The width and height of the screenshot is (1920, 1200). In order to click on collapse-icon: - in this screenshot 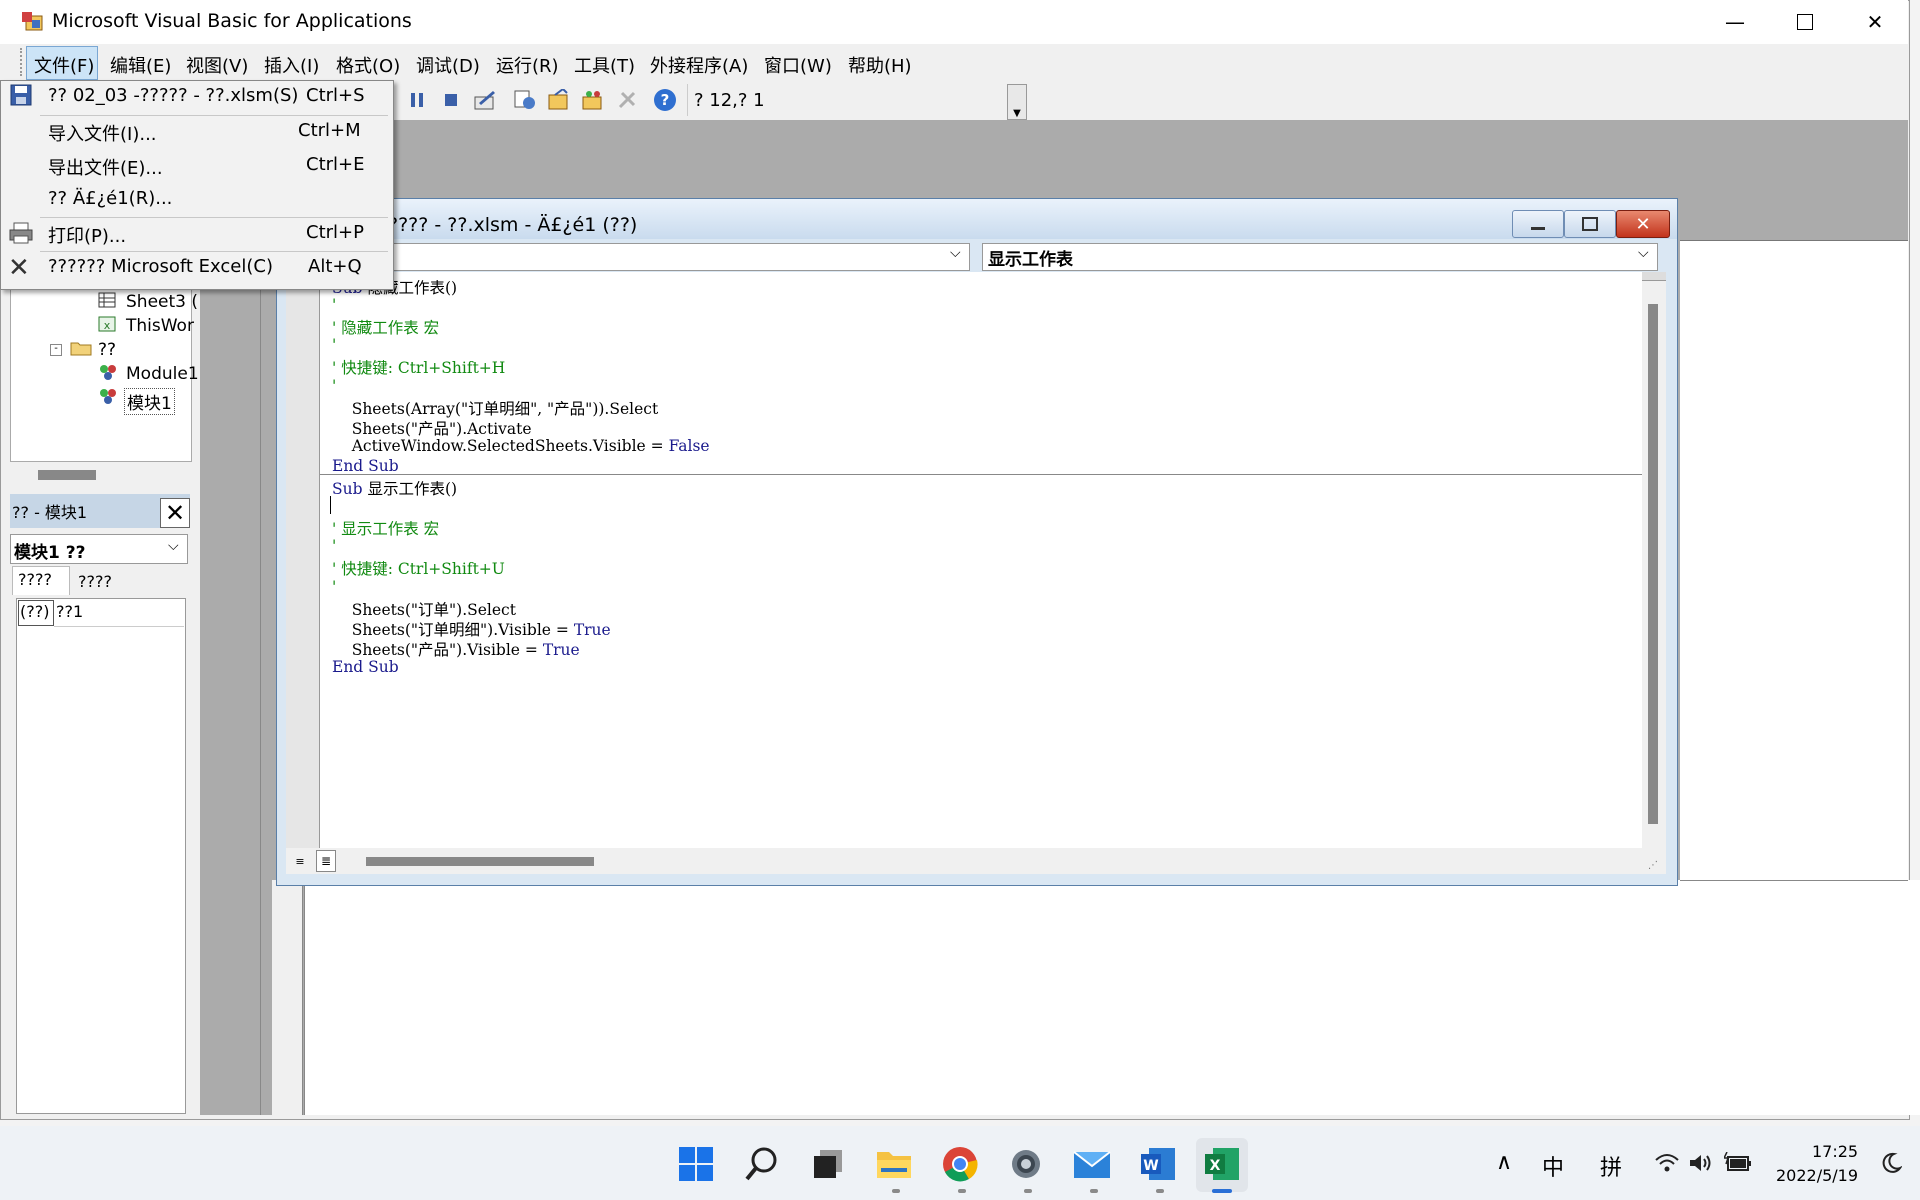, I will do `click(56, 350)`.